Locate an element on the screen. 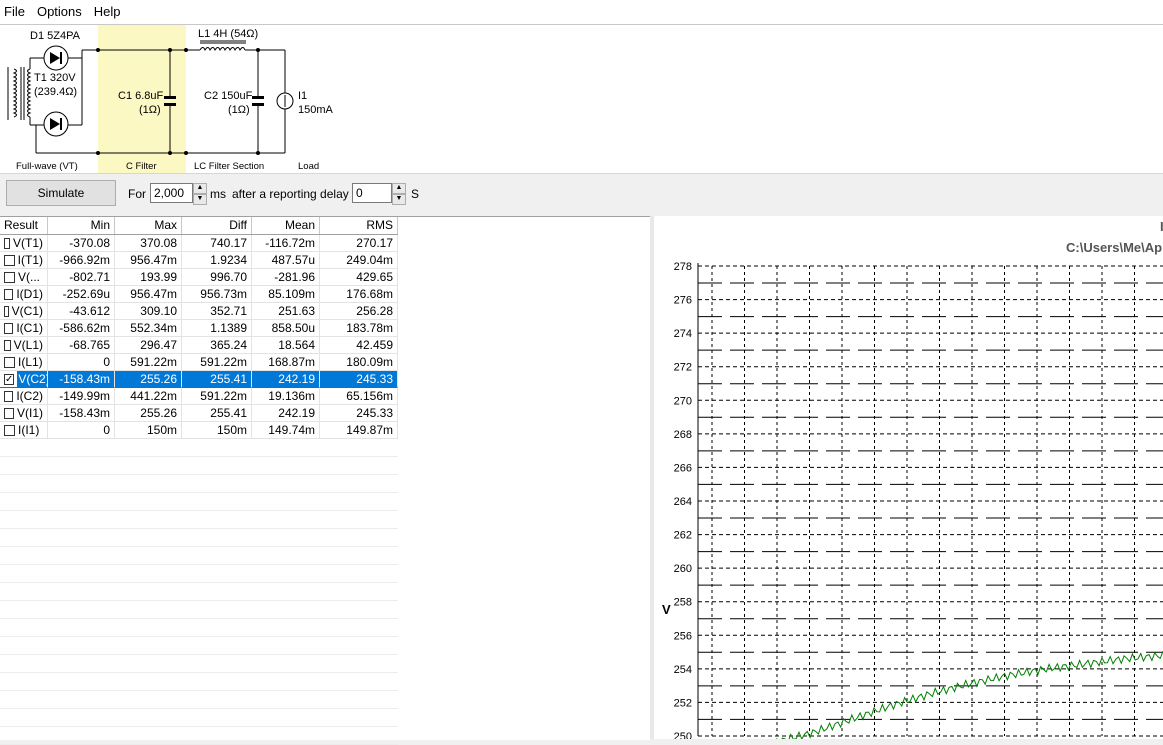 This screenshot has width=1163, height=745. min-cell: -158.43m is located at coordinates (81, 413).